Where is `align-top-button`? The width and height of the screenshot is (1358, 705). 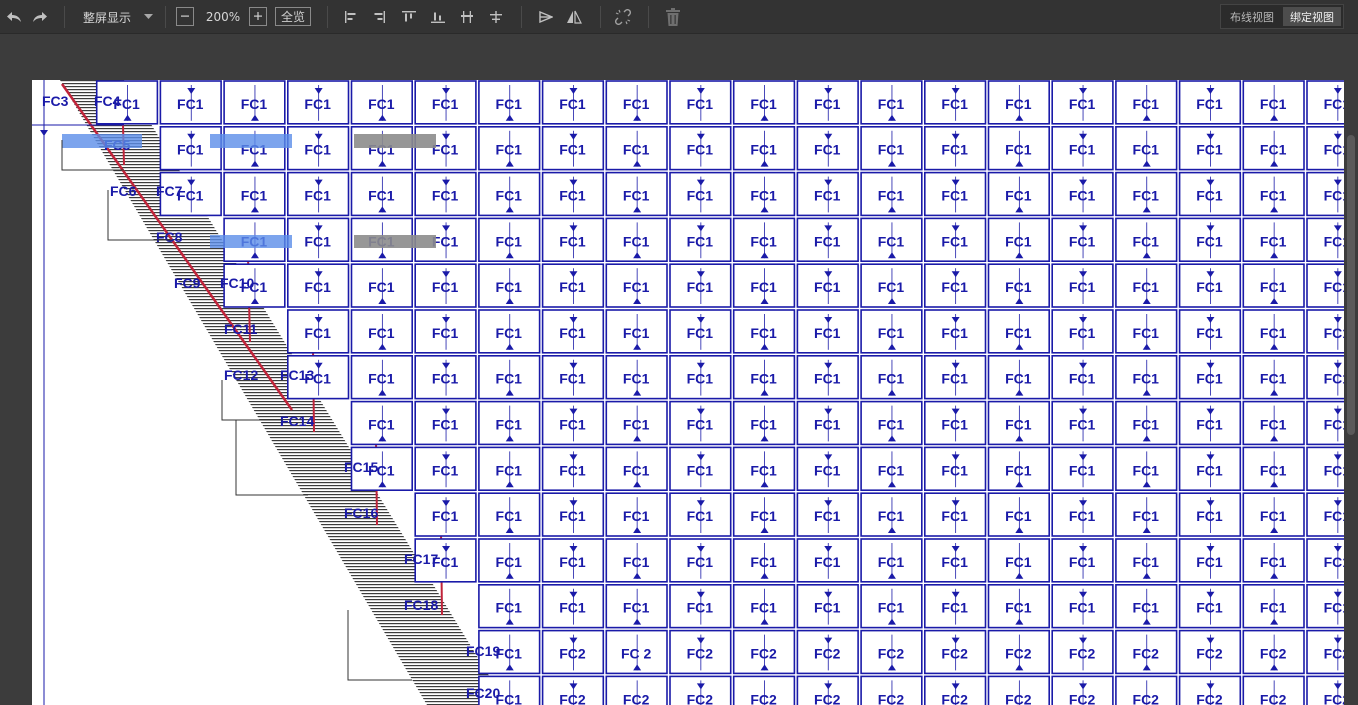 align-top-button is located at coordinates (409, 17).